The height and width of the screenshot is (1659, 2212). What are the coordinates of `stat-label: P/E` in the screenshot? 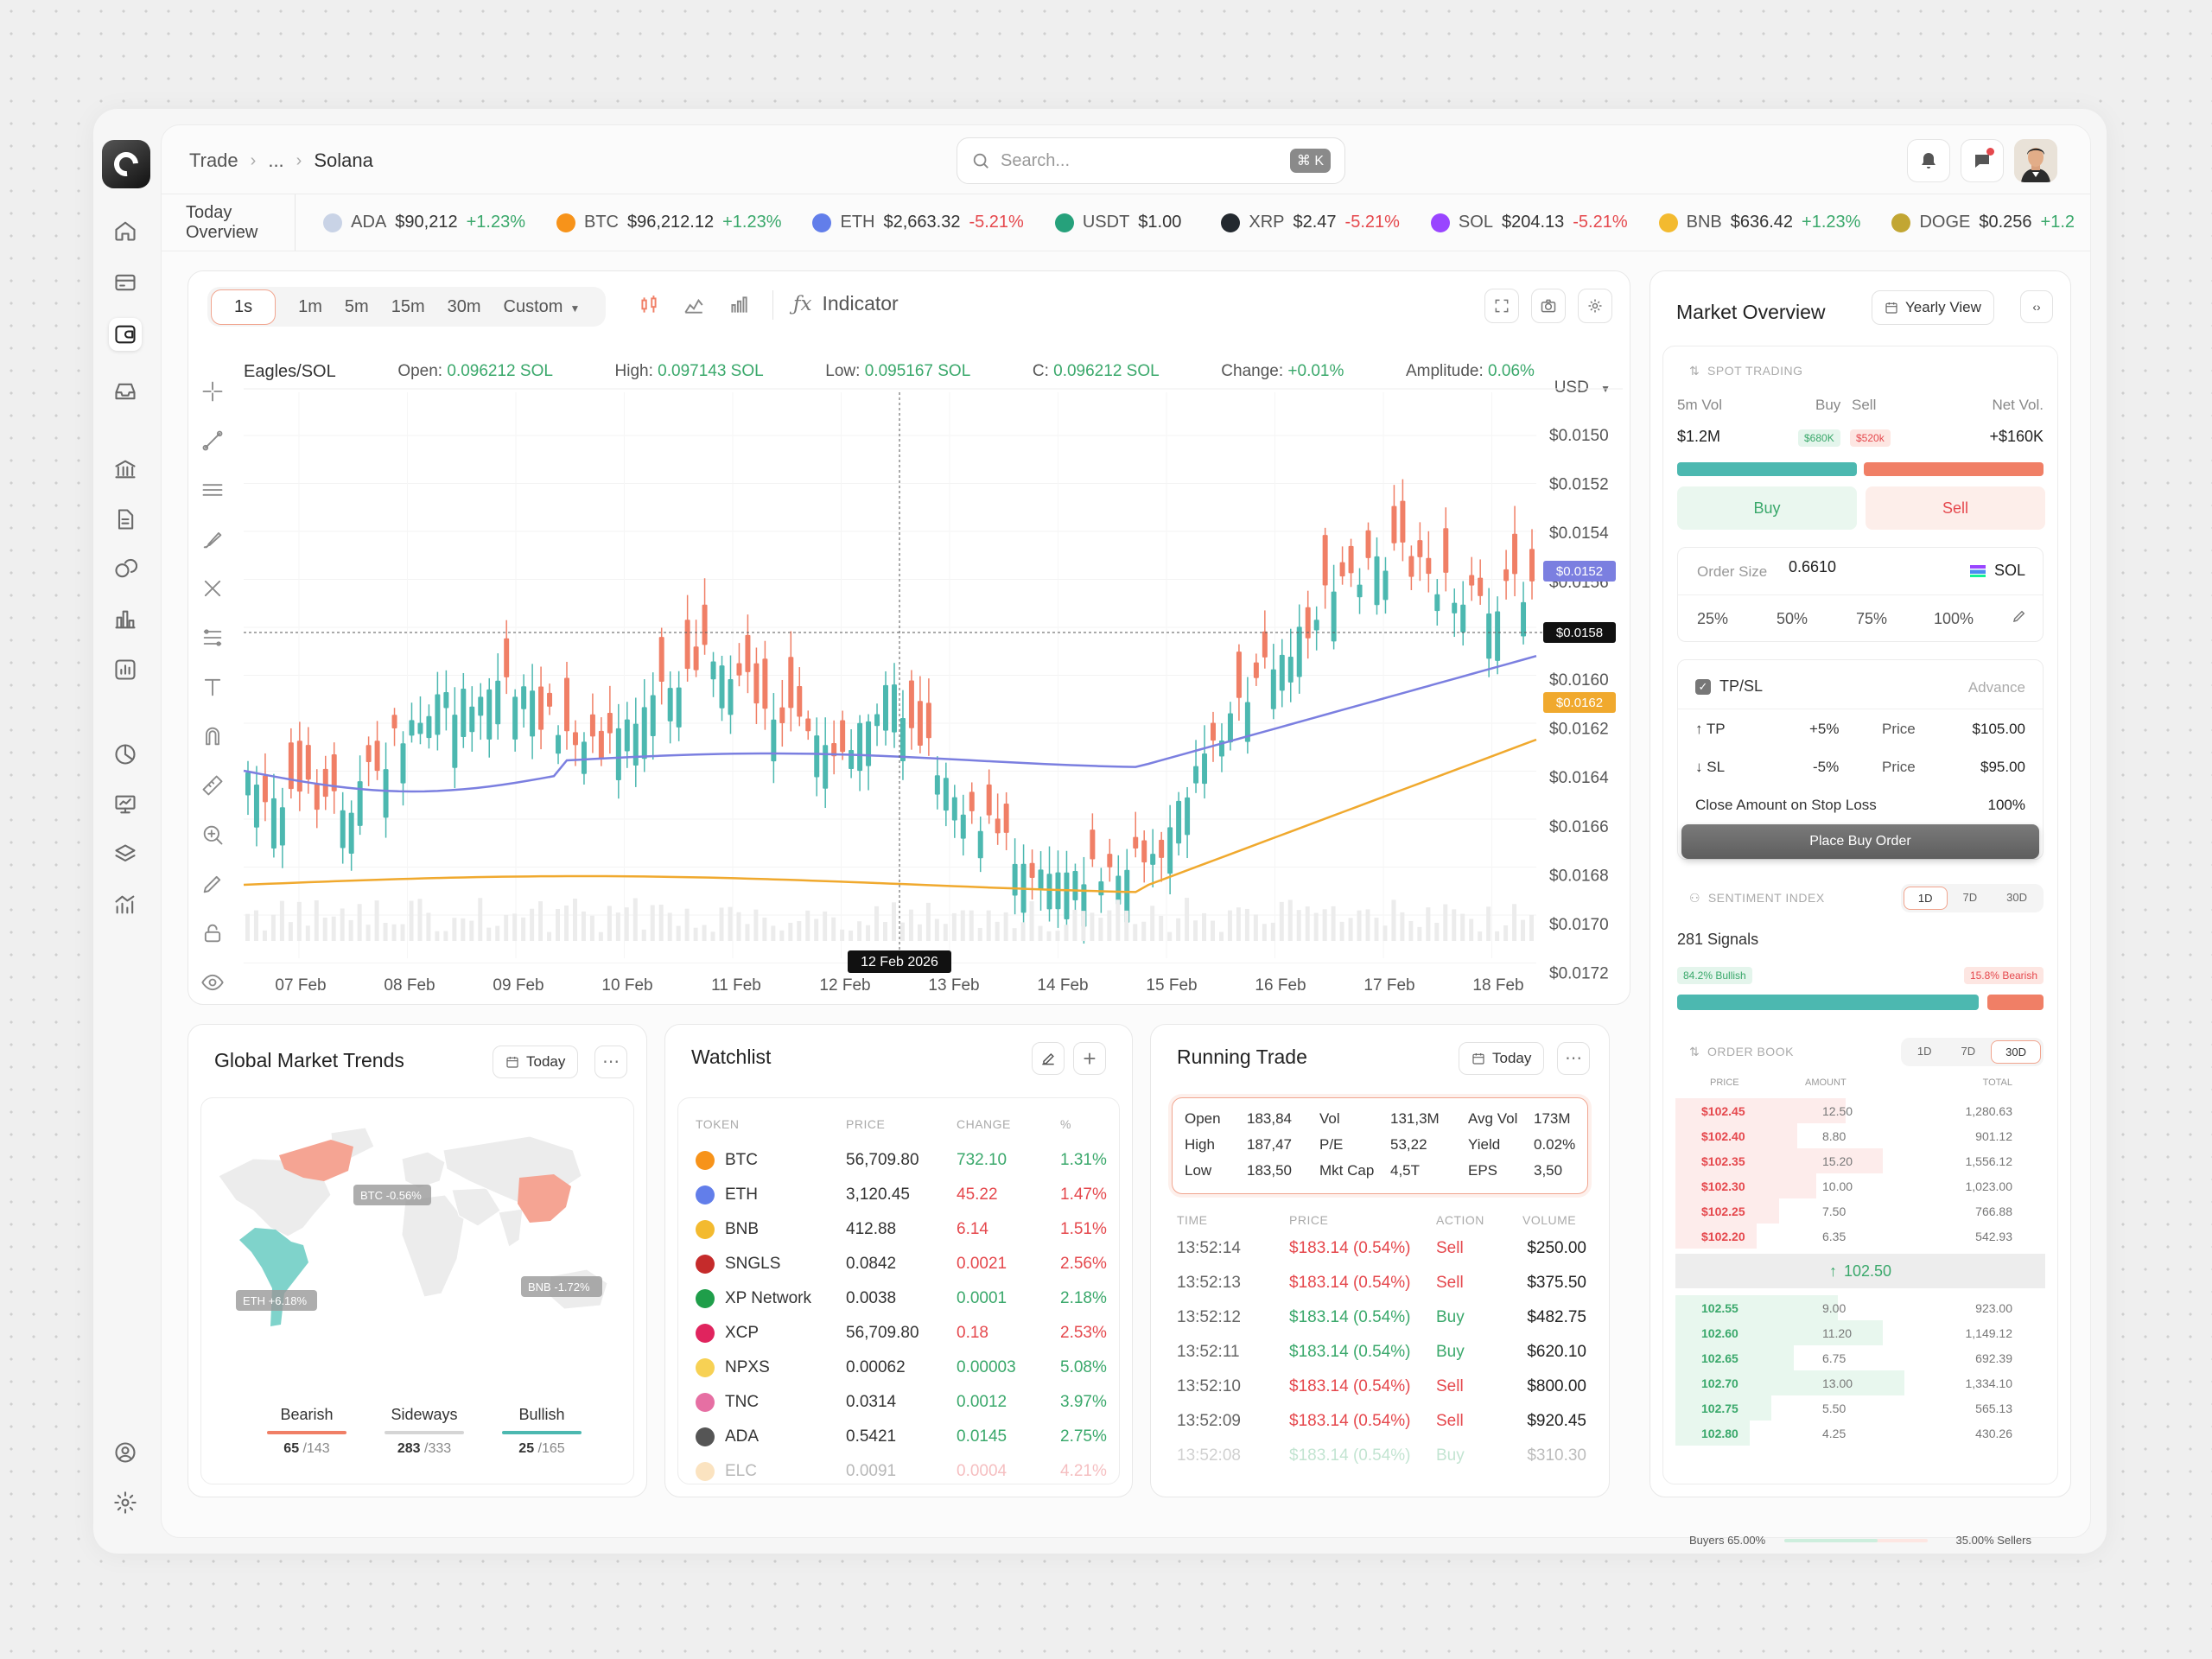 It's located at (1331, 1144).